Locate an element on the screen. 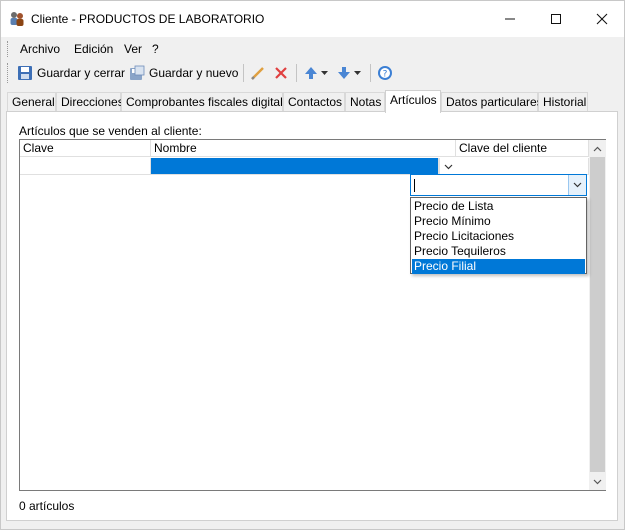 The height and width of the screenshot is (530, 625). minimize-icon is located at coordinates (510, 19).